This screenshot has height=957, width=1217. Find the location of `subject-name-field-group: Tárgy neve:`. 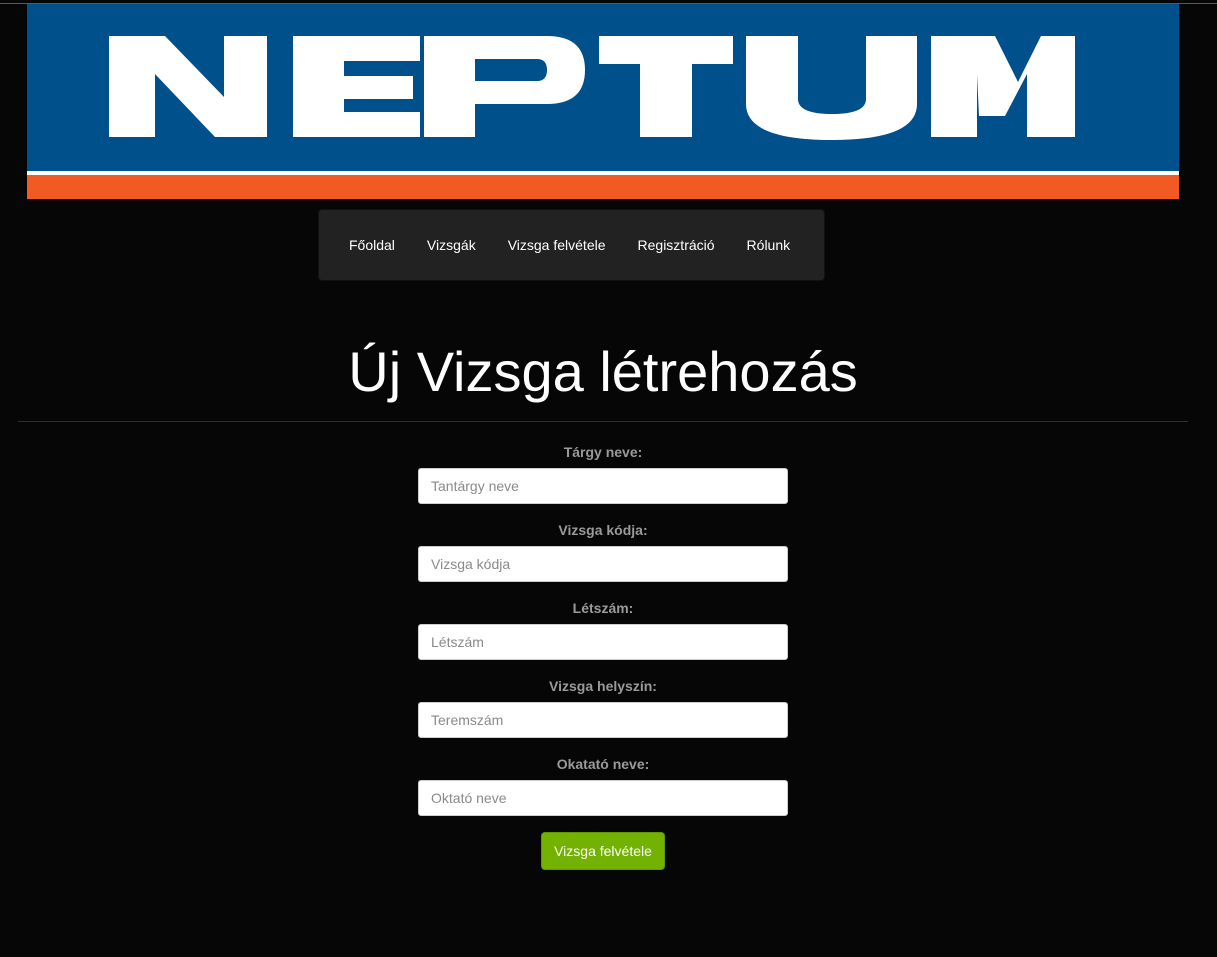

subject-name-field-group: Tárgy neve: is located at coordinates (603, 473).